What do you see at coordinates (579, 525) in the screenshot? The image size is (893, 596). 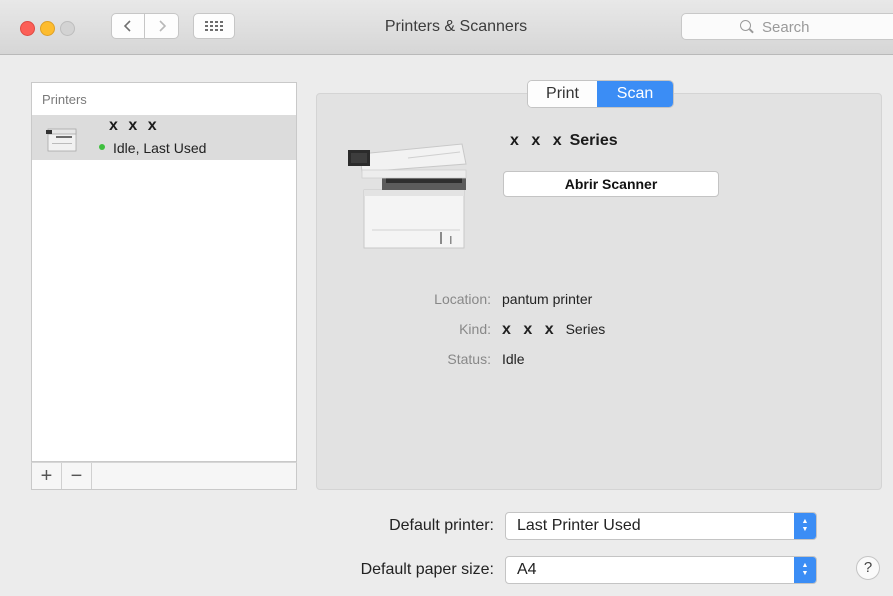 I see `default-printer-value: Last Printer Used` at bounding box center [579, 525].